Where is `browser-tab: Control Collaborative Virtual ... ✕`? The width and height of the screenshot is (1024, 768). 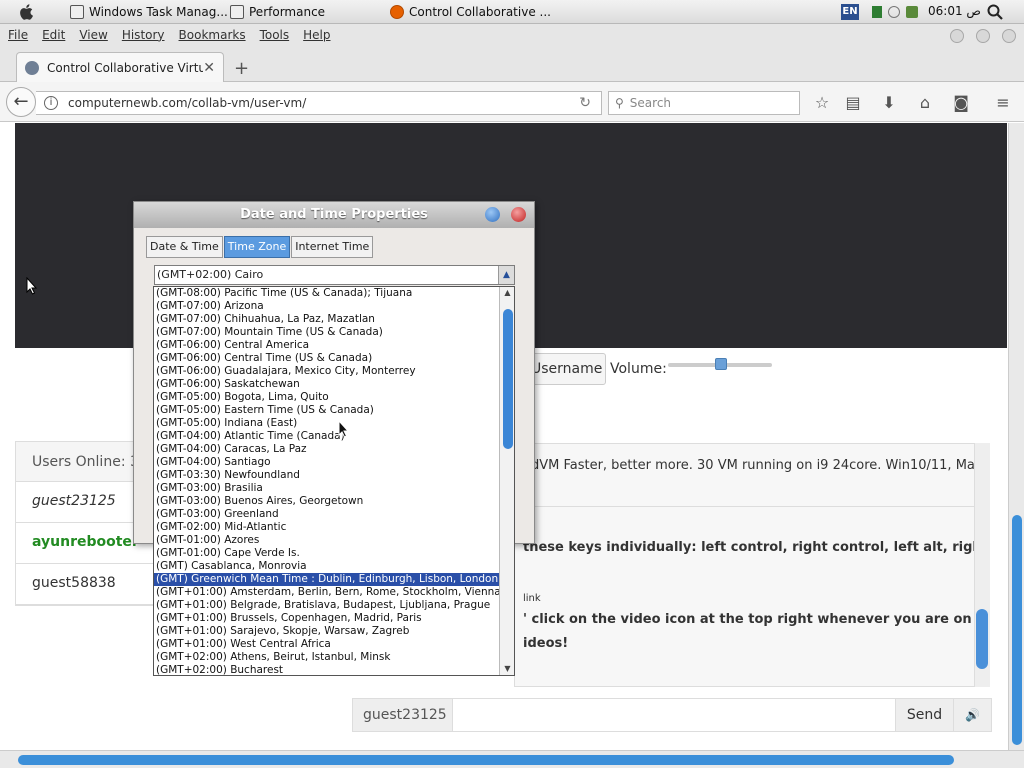 browser-tab: Control Collaborative Virtual ... ✕ is located at coordinates (120, 67).